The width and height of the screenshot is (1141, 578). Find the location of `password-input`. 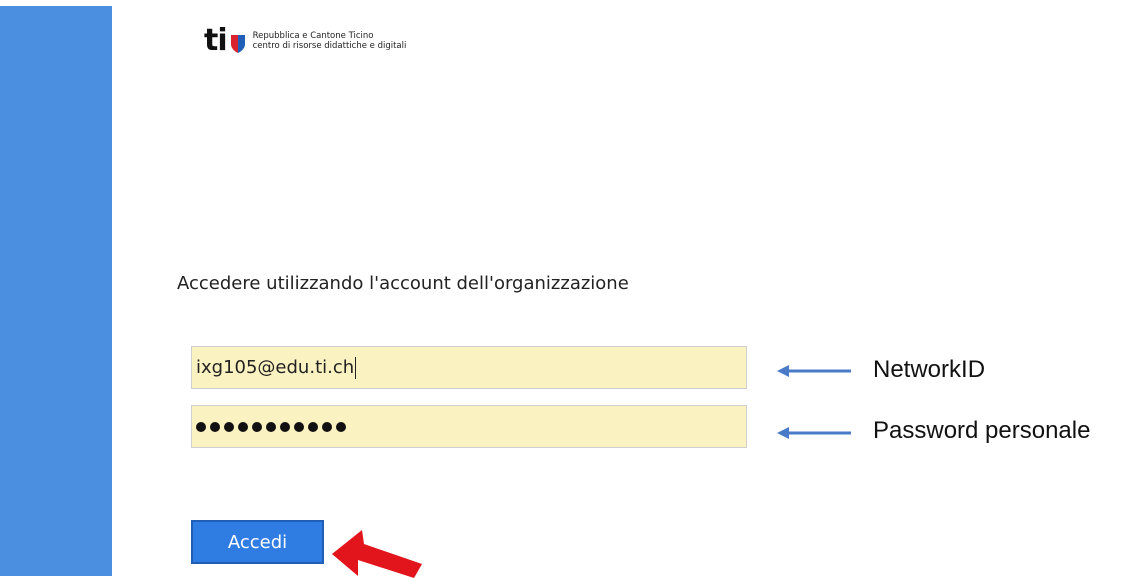

password-input is located at coordinates (469, 426).